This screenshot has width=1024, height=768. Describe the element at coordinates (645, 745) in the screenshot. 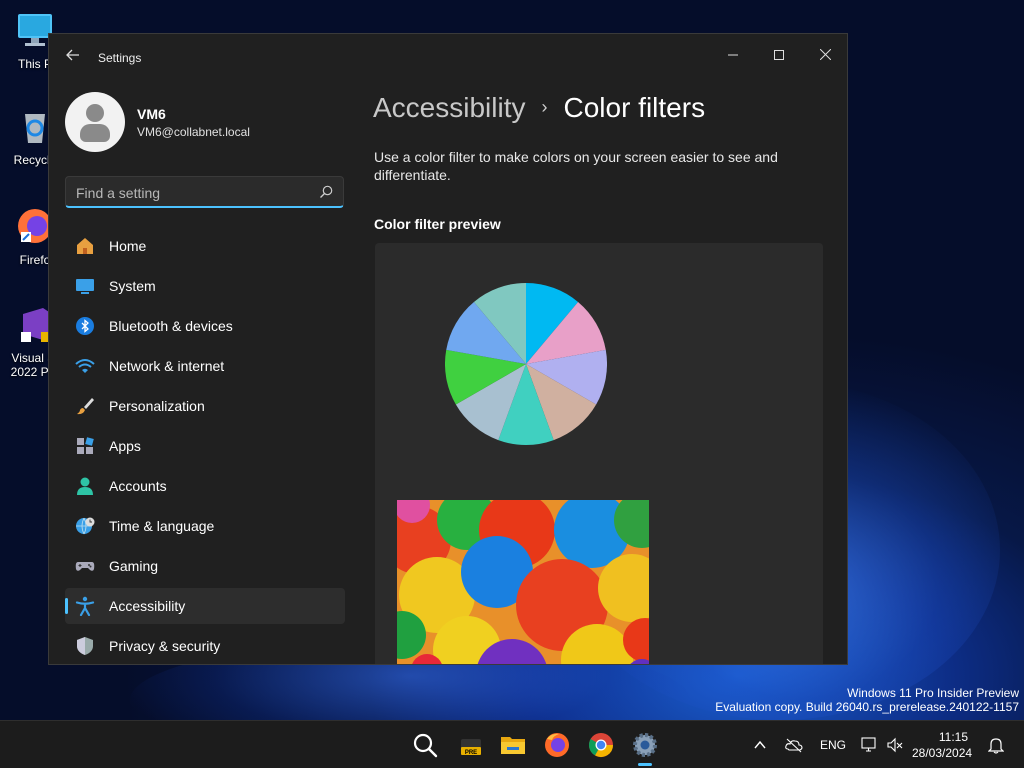

I see `settings-icon` at that location.